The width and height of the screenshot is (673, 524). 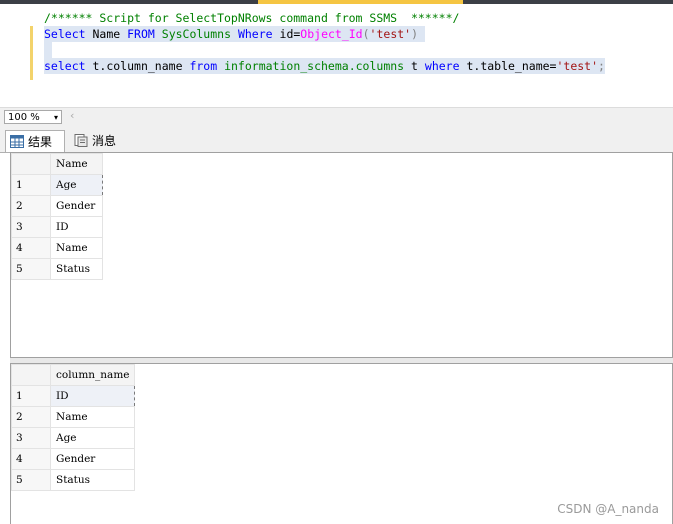 What do you see at coordinates (72, 115) in the screenshot?
I see `scroll-left-icon: ‹` at bounding box center [72, 115].